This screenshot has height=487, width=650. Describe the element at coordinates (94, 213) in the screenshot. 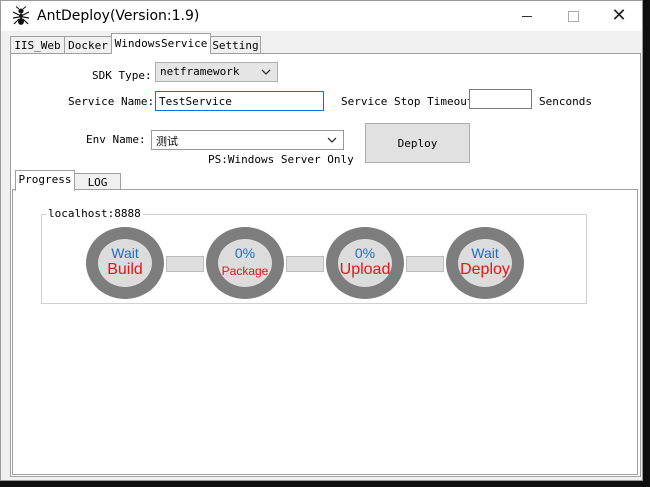

I see `server-host-label: localhost:8888` at that location.